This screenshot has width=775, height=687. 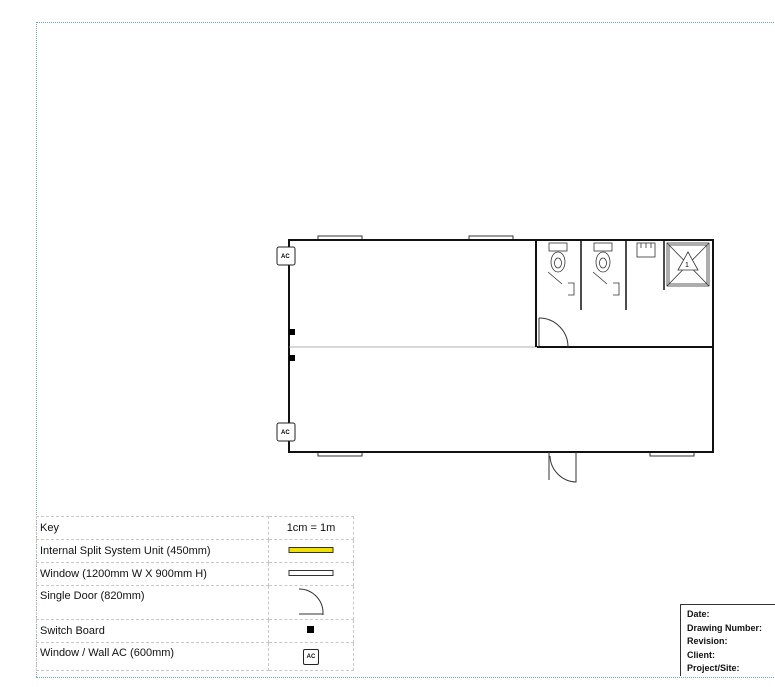 I want to click on title-block-revision: Revision:, so click(x=707, y=641).